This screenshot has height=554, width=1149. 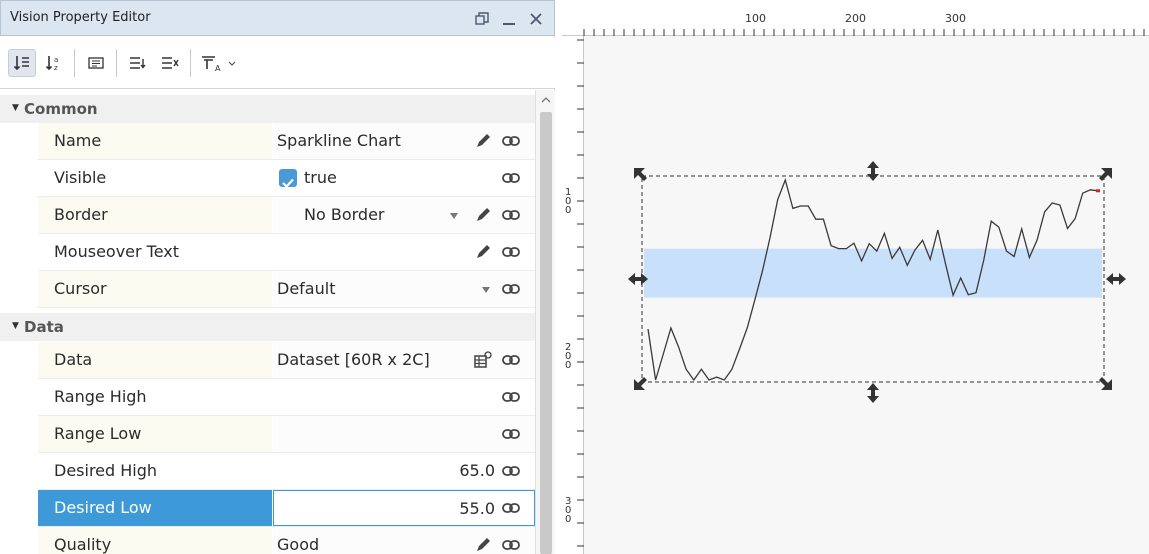 I want to click on visible-checkbox, so click(x=288, y=179).